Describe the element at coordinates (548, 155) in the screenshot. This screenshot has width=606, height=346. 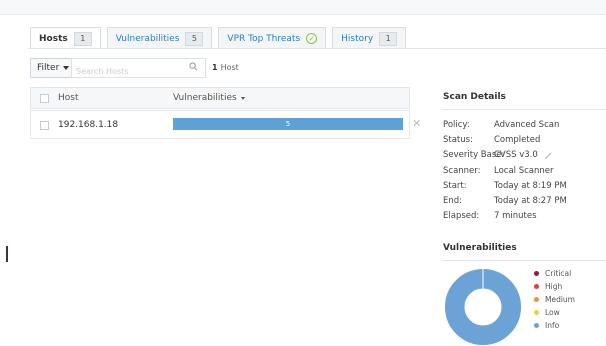
I see `pencil-icon` at that location.